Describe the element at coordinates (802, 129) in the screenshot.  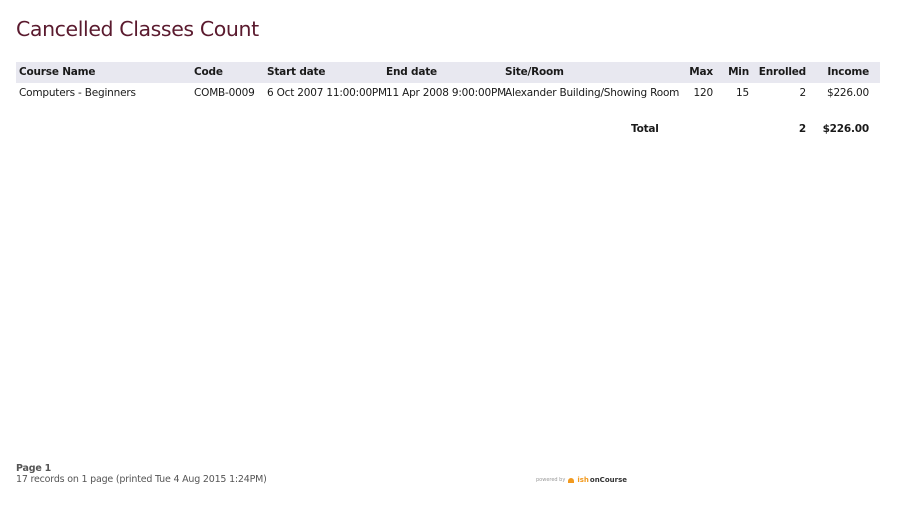
I see `total-enrolled: 2` at that location.